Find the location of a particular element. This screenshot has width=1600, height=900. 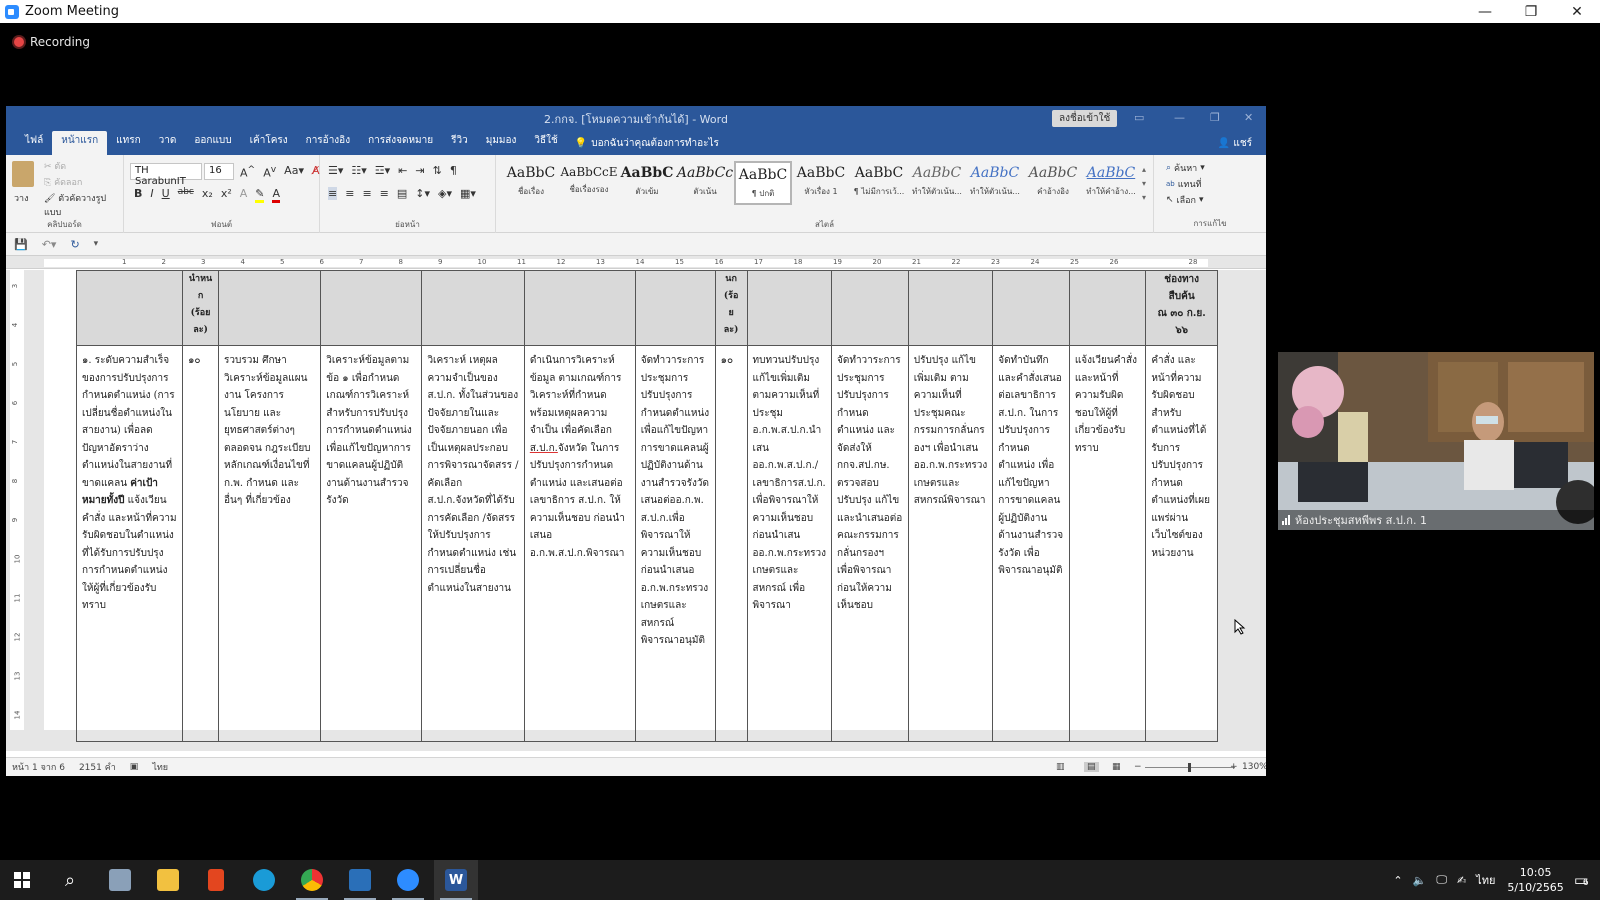

copy-button: ⎘ คัดลอก is located at coordinates (63, 182).